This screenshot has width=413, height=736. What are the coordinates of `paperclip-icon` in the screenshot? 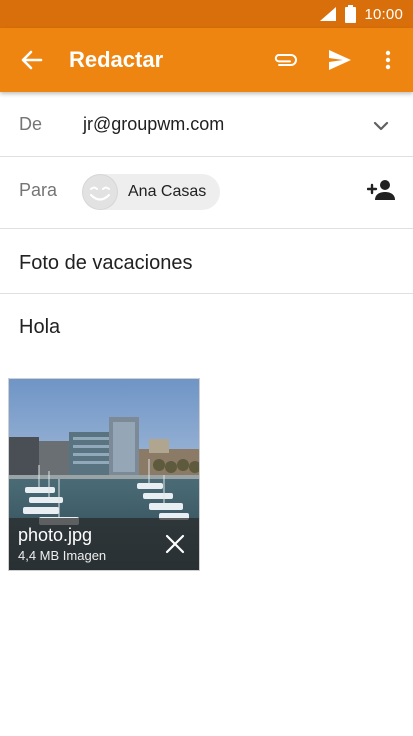 It's located at (285, 60).